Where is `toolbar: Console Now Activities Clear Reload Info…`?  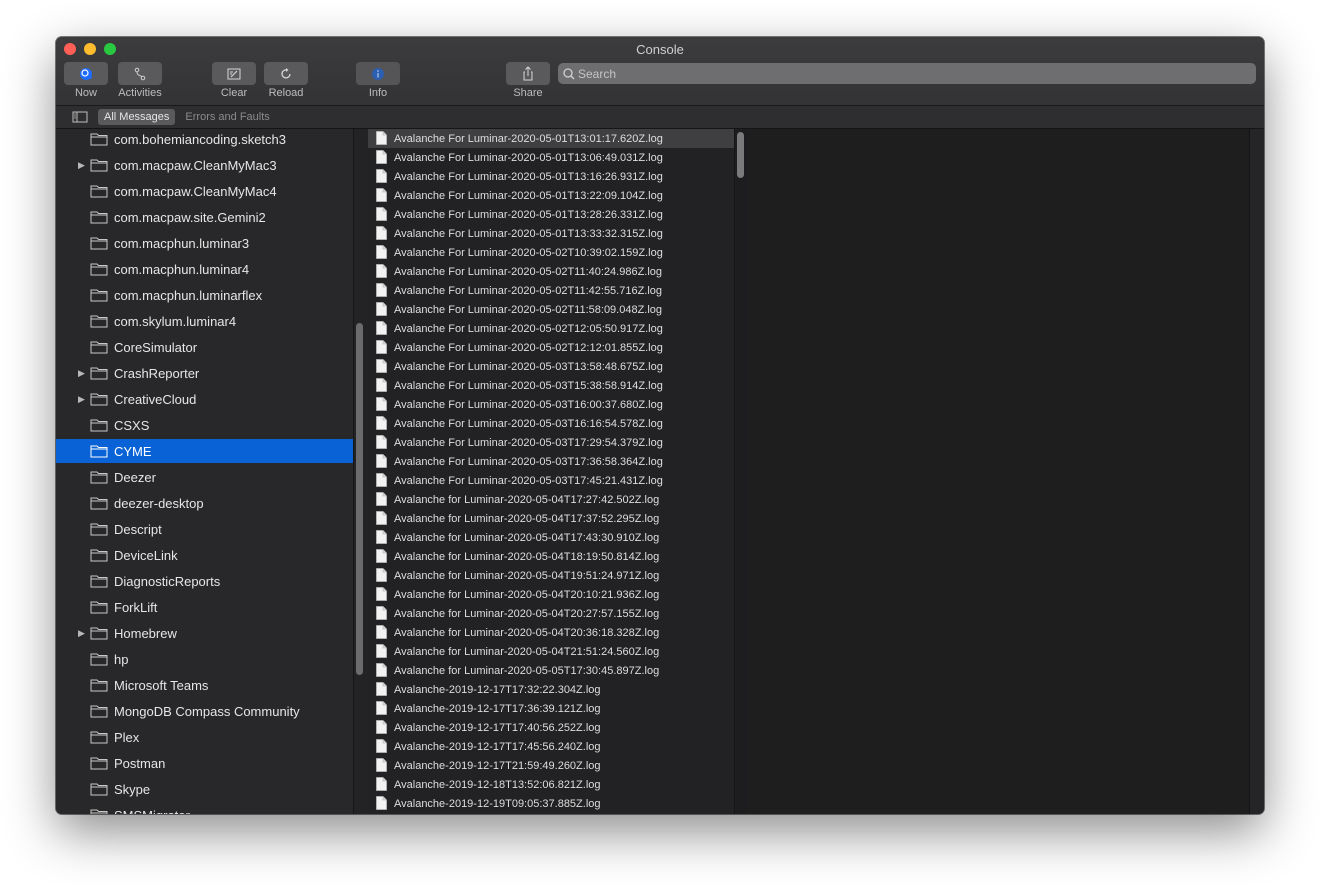
toolbar: Console Now Activities Clear Reload Info… is located at coordinates (660, 71).